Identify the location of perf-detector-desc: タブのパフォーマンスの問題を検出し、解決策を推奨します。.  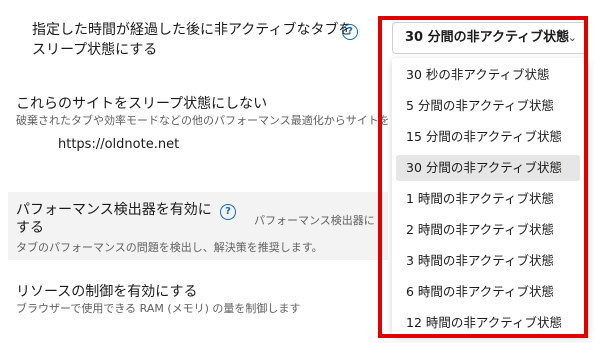
(169, 247).